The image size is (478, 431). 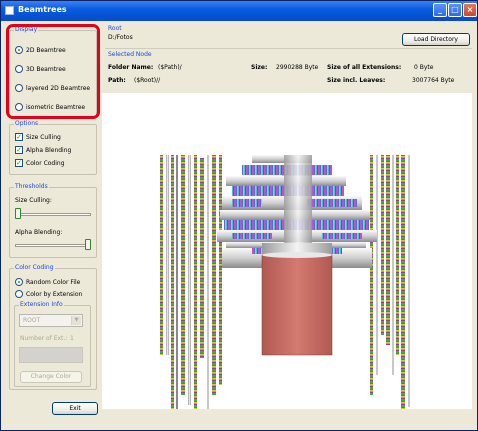 I want to click on size-all-ext-value: 0 Byte, so click(x=424, y=67).